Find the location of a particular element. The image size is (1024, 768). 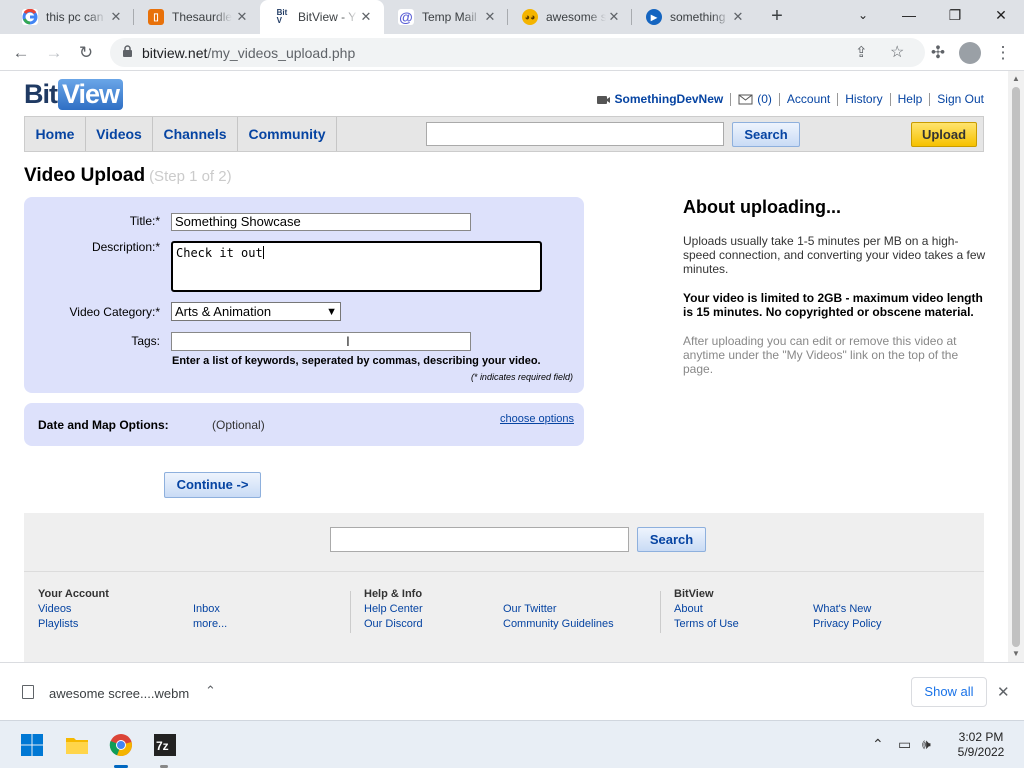

header-search-input is located at coordinates (575, 134).